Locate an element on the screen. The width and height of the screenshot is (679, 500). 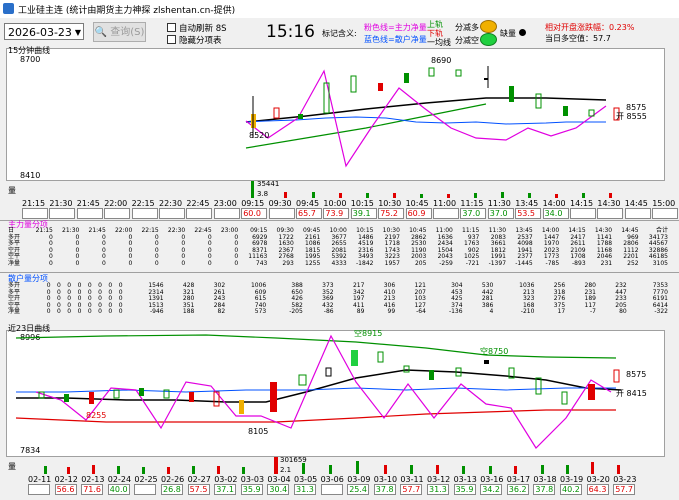
flow-cell: 743 is located at coordinates (261, 263).